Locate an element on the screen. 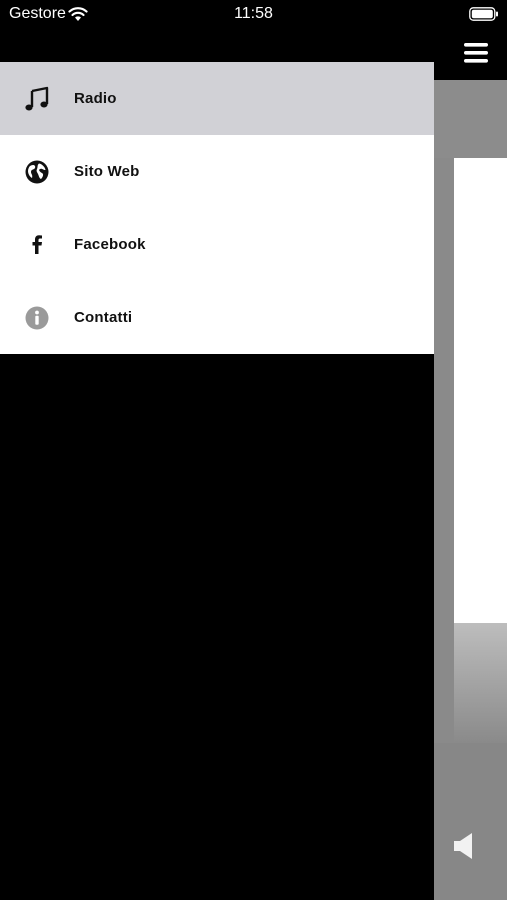 The image size is (507, 900). main-content is located at coordinates (470, 465).